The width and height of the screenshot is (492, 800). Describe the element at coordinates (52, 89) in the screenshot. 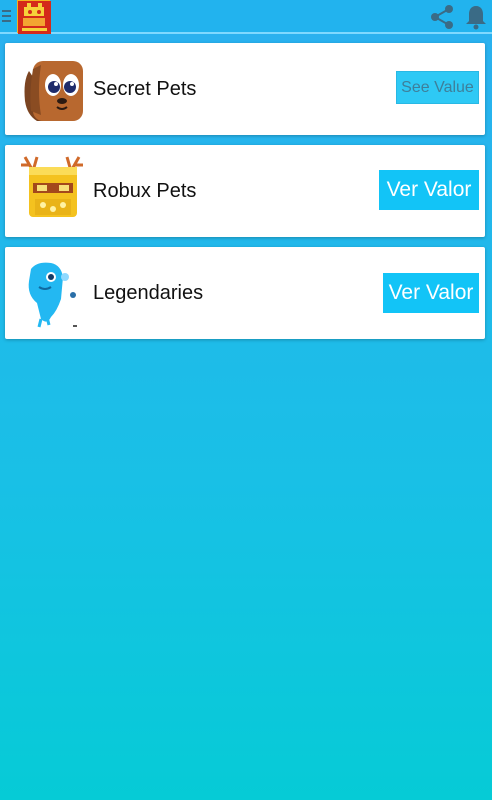

I see `brown-puppy-pet-icon` at that location.